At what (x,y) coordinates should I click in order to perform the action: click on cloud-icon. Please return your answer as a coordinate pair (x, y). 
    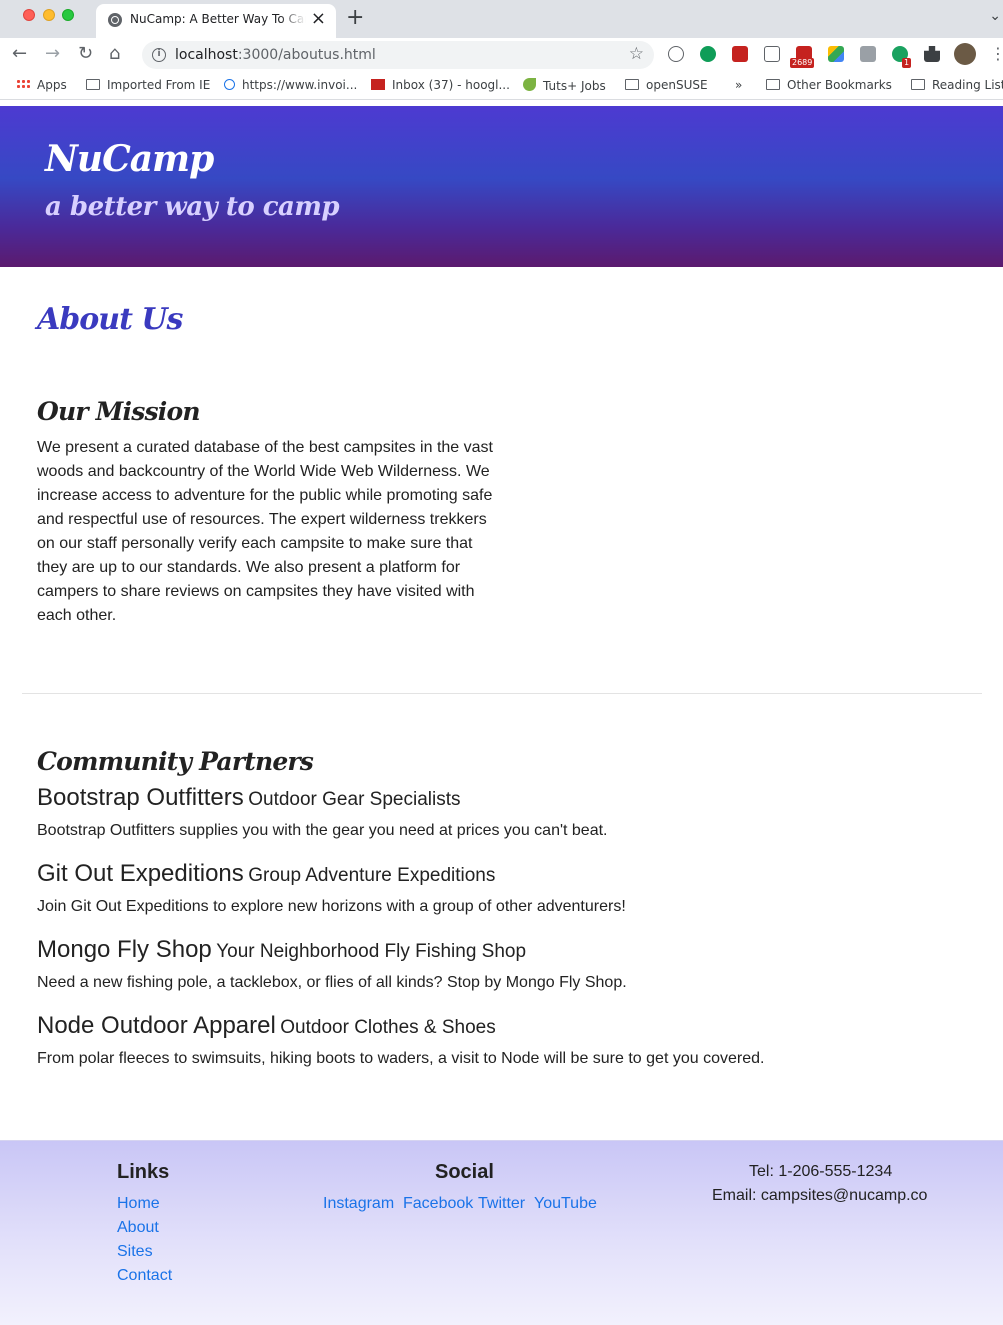
    Looking at the image, I should click on (229, 84).